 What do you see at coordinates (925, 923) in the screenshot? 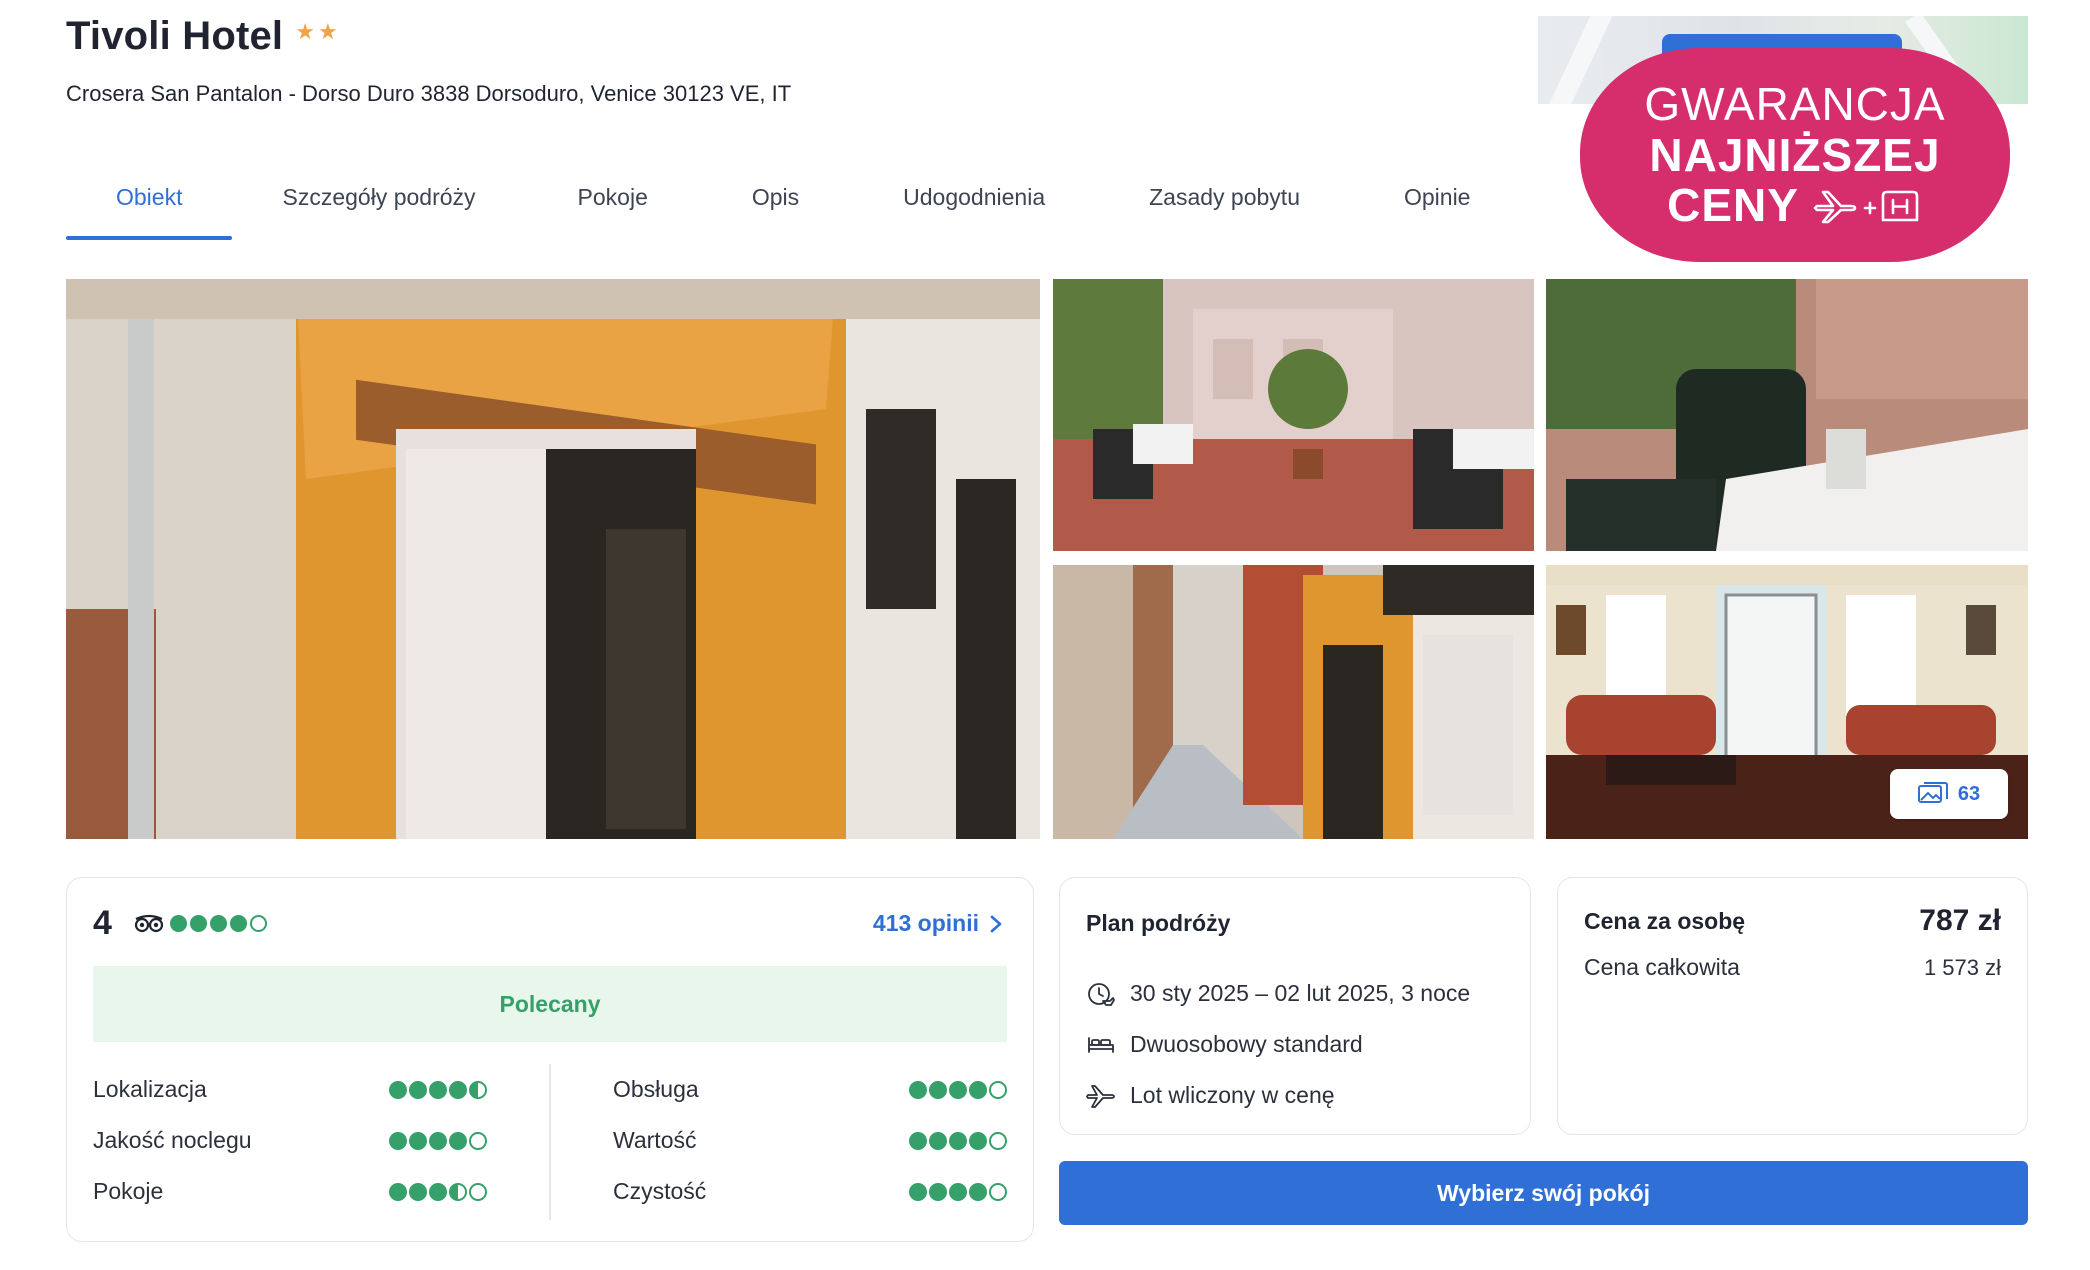
I see `reviews-link-label: 413 opinii` at bounding box center [925, 923].